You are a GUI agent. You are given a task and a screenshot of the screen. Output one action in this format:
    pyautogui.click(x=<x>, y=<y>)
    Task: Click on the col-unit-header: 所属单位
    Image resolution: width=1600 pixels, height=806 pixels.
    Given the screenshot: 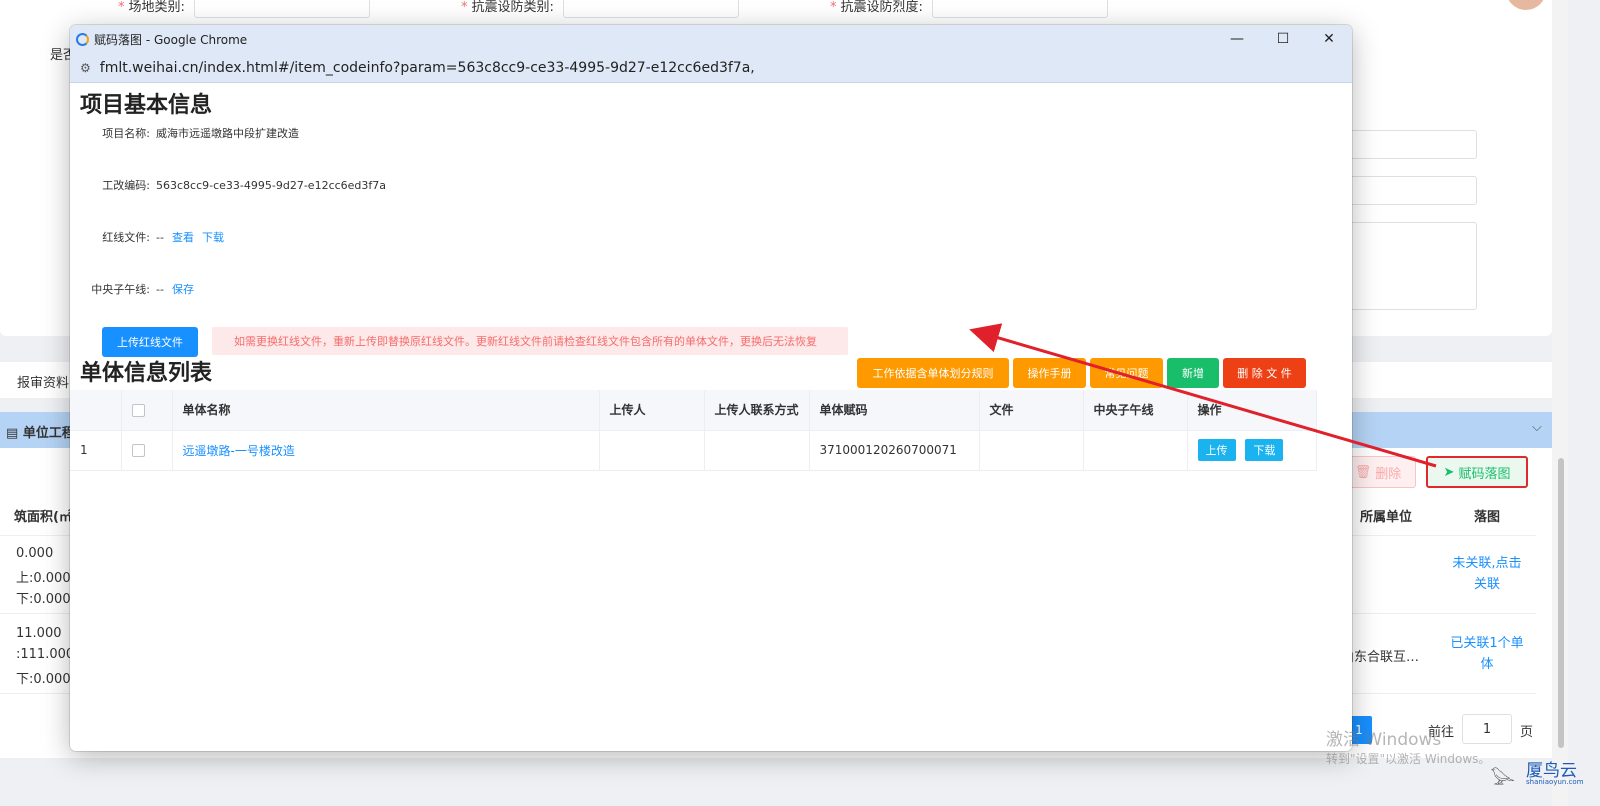 What is the action you would take?
    pyautogui.click(x=1386, y=517)
    